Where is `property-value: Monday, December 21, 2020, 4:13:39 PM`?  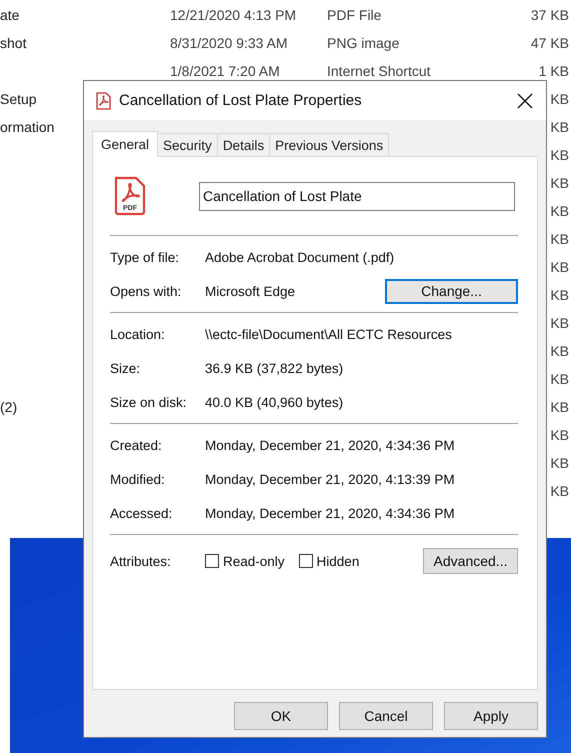 property-value: Monday, December 21, 2020, 4:13:39 PM is located at coordinates (330, 479).